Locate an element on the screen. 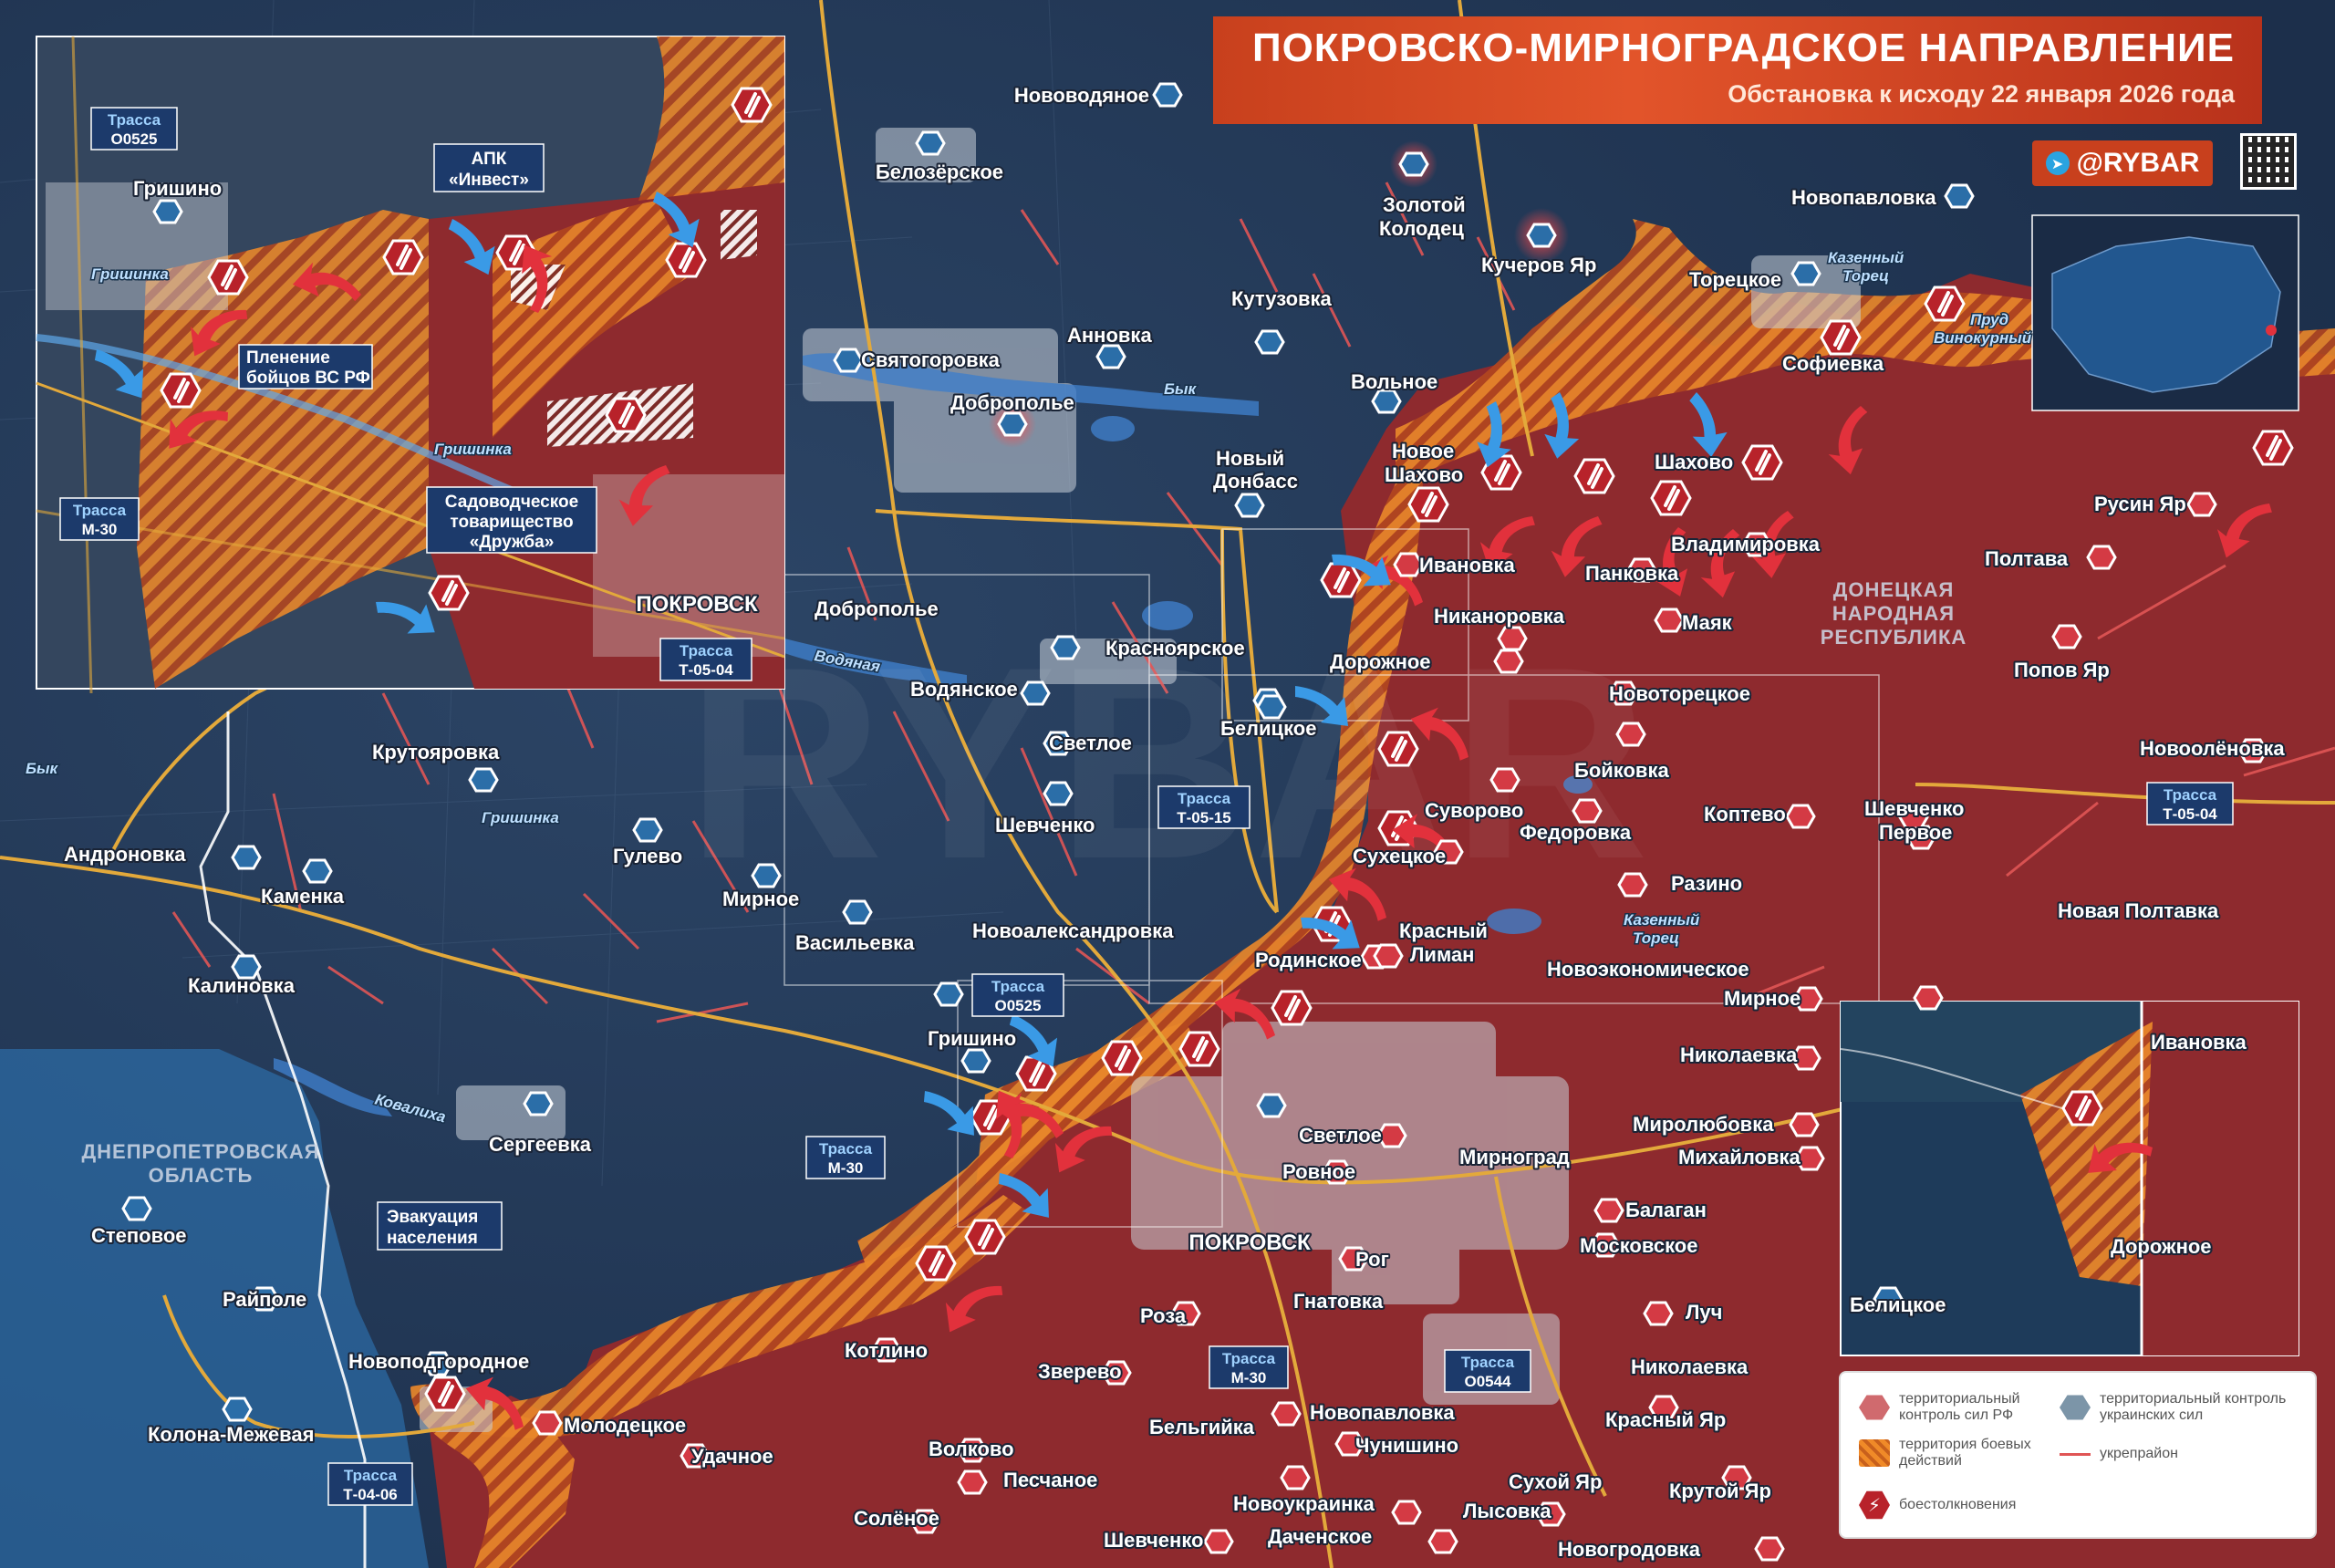 Image resolution: width=2335 pixels, height=1568 pixels. legend-clashes: ⚡ боестолкновения is located at coordinates (1952, 1505).